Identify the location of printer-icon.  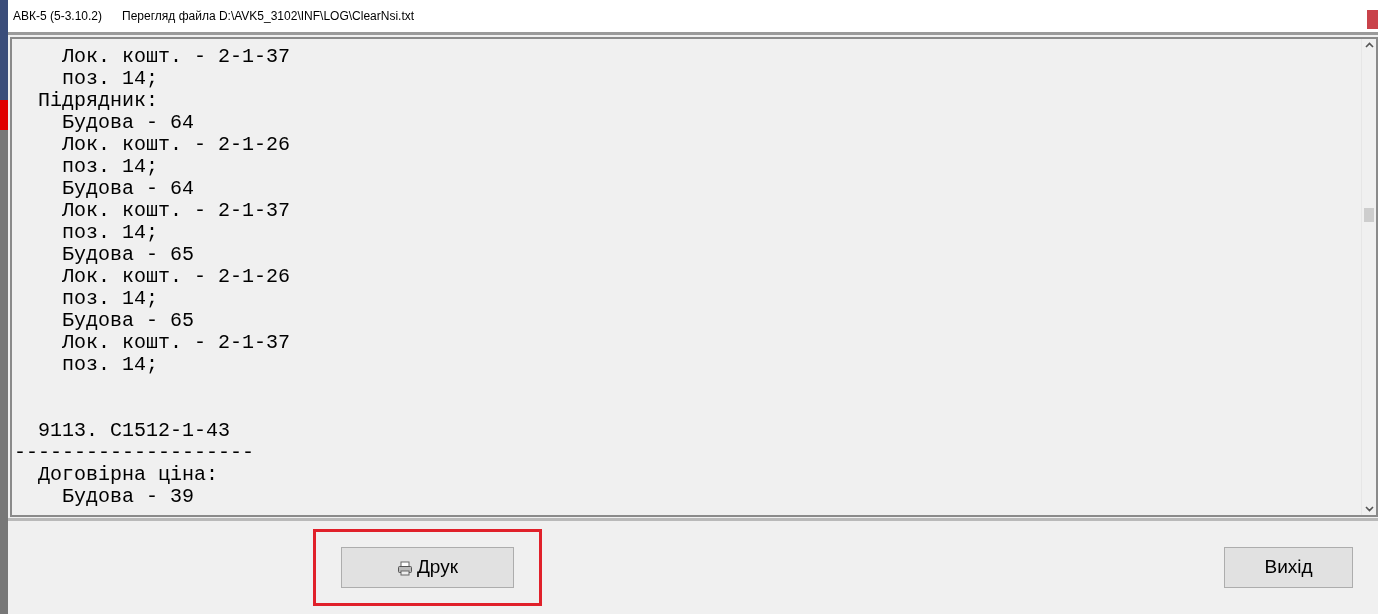
(404, 567).